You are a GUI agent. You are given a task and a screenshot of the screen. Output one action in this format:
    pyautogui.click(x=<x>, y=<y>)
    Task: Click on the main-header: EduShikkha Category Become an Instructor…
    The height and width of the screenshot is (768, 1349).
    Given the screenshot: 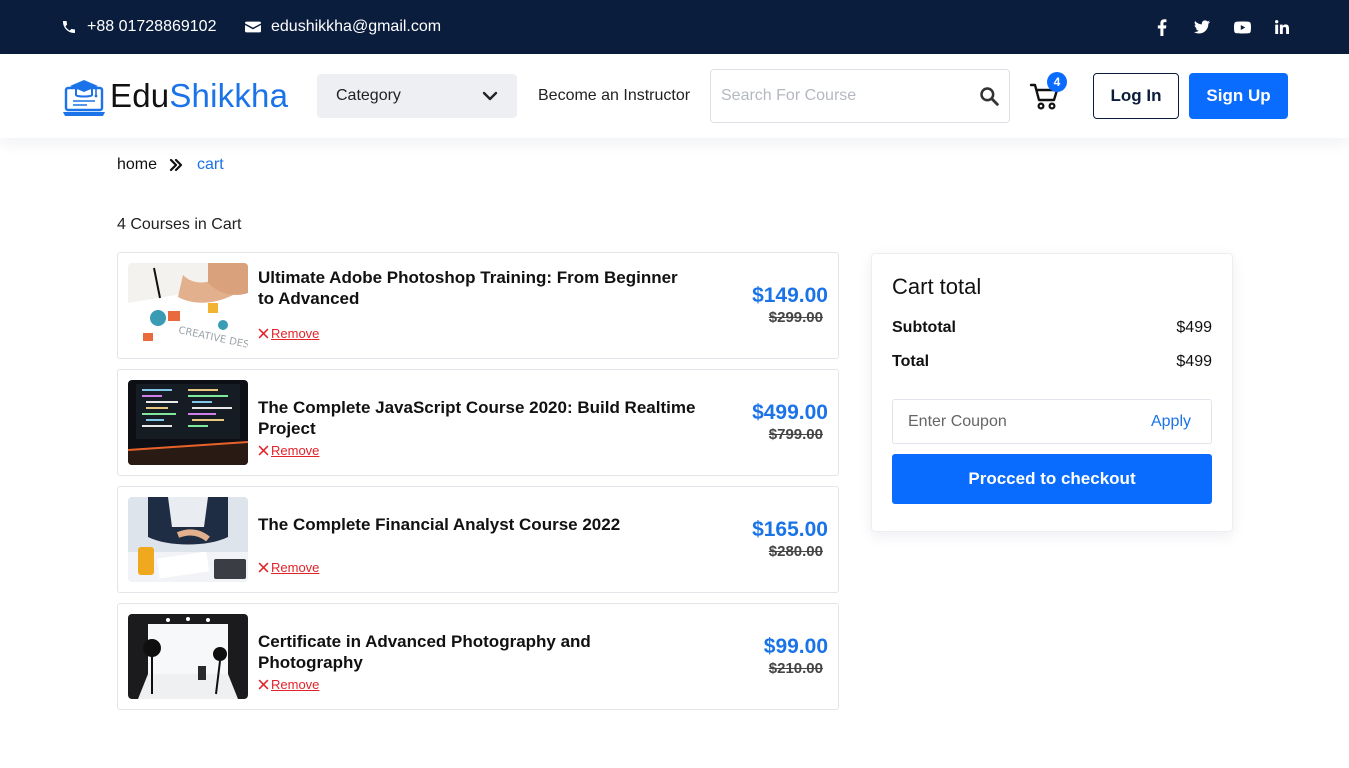 What is the action you would take?
    pyautogui.click(x=674, y=96)
    